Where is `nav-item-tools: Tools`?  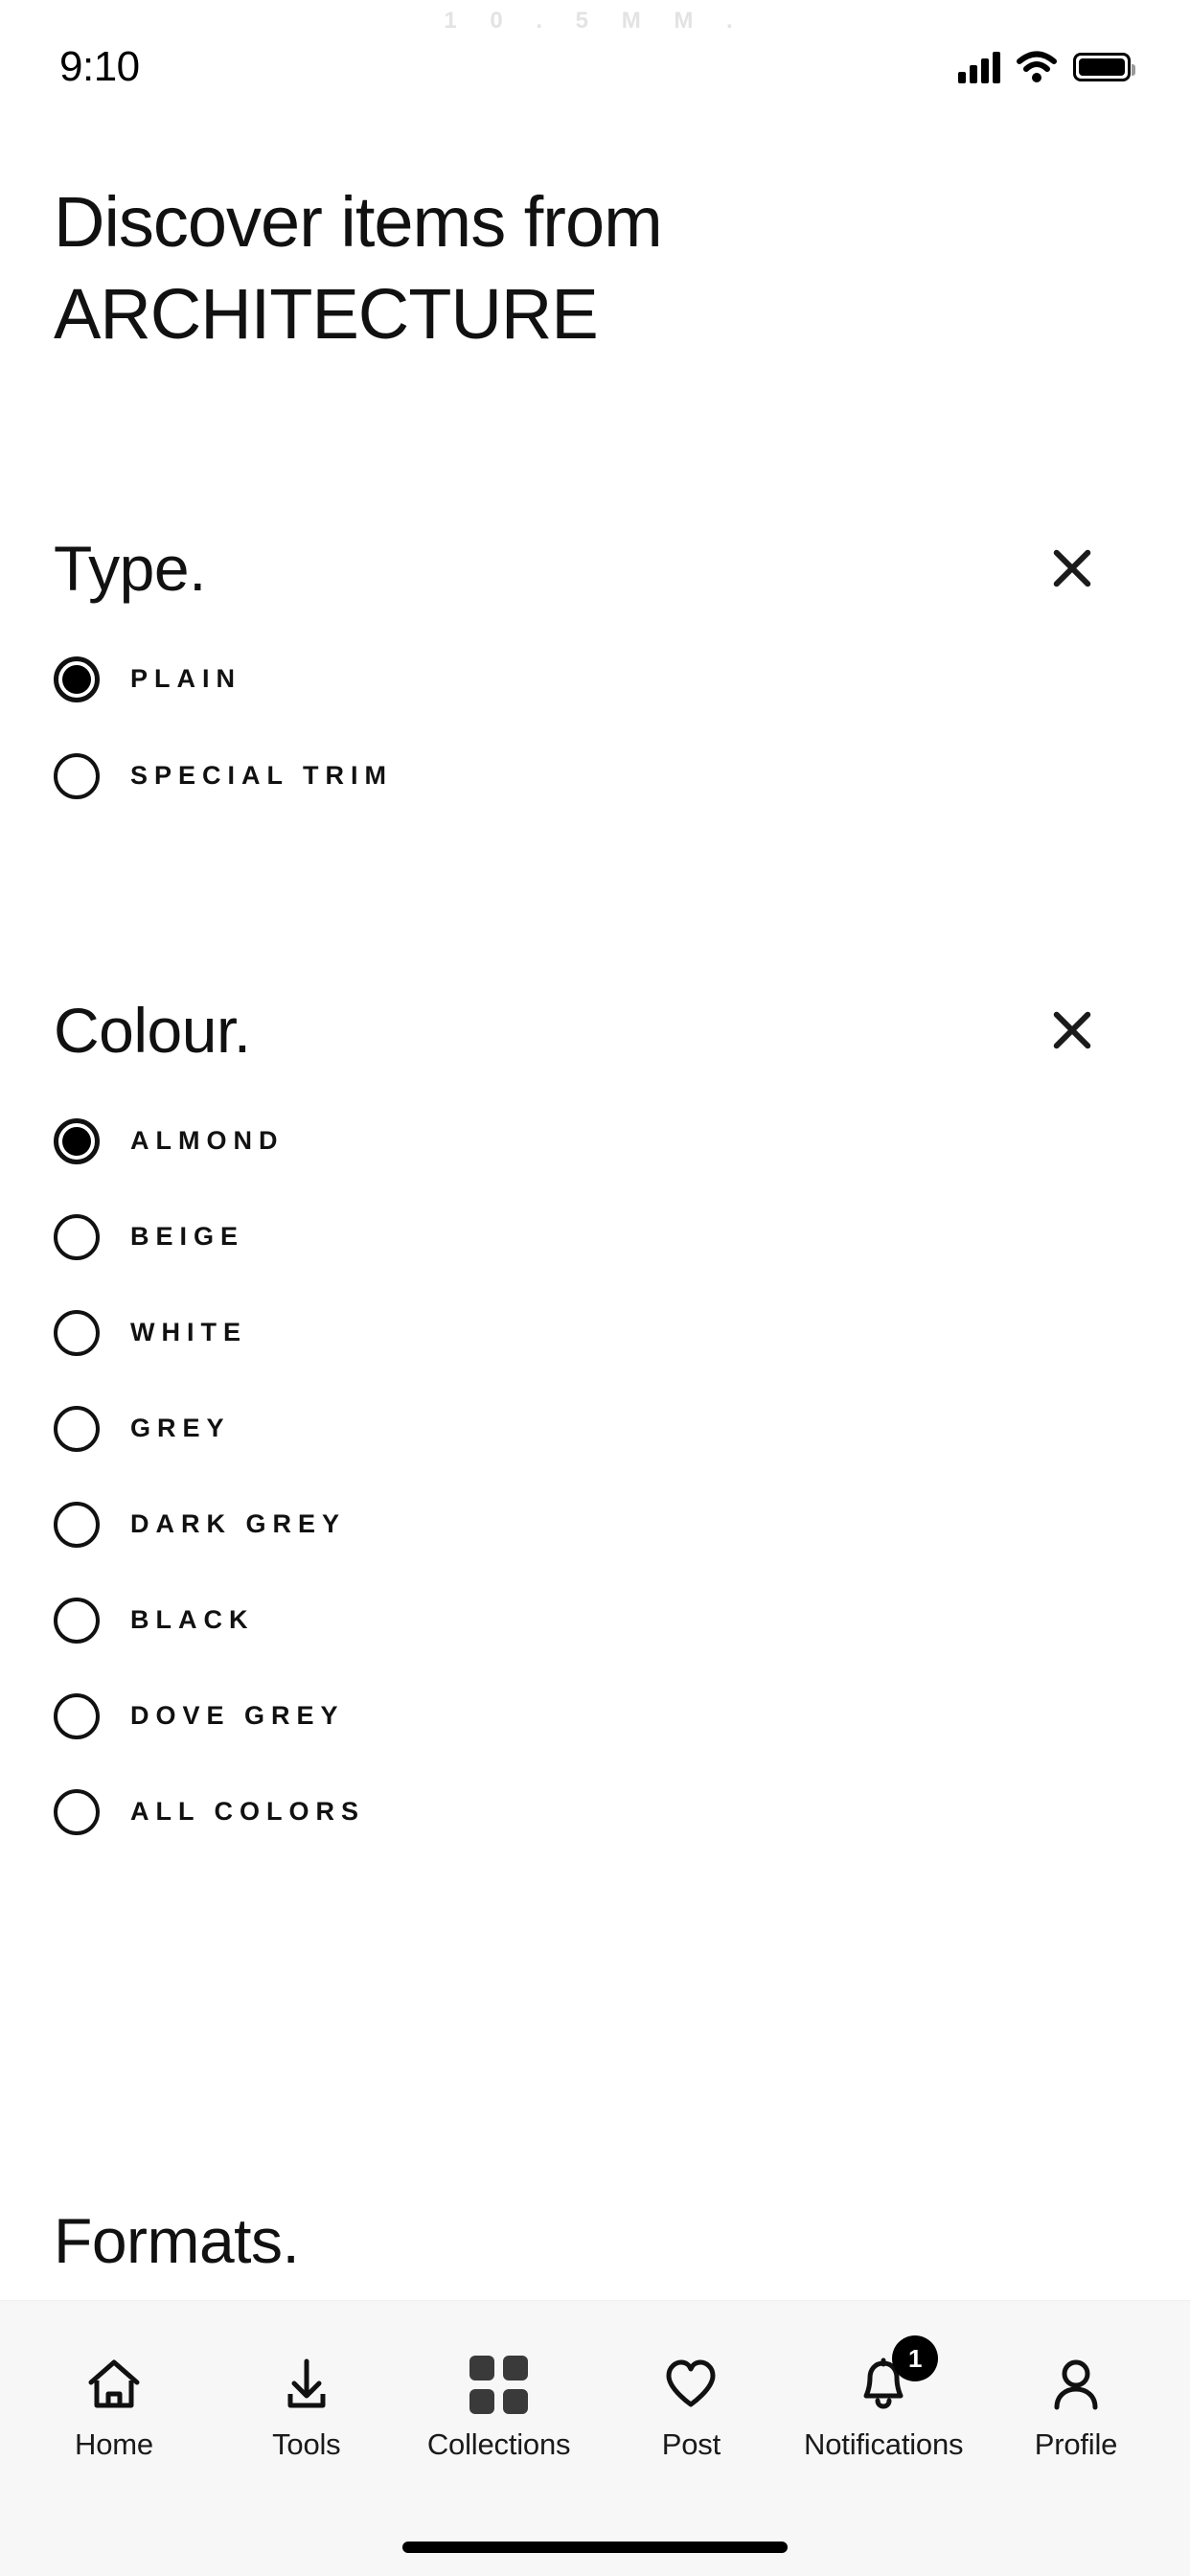
nav-item-tools: Tools is located at coordinates (307, 2408).